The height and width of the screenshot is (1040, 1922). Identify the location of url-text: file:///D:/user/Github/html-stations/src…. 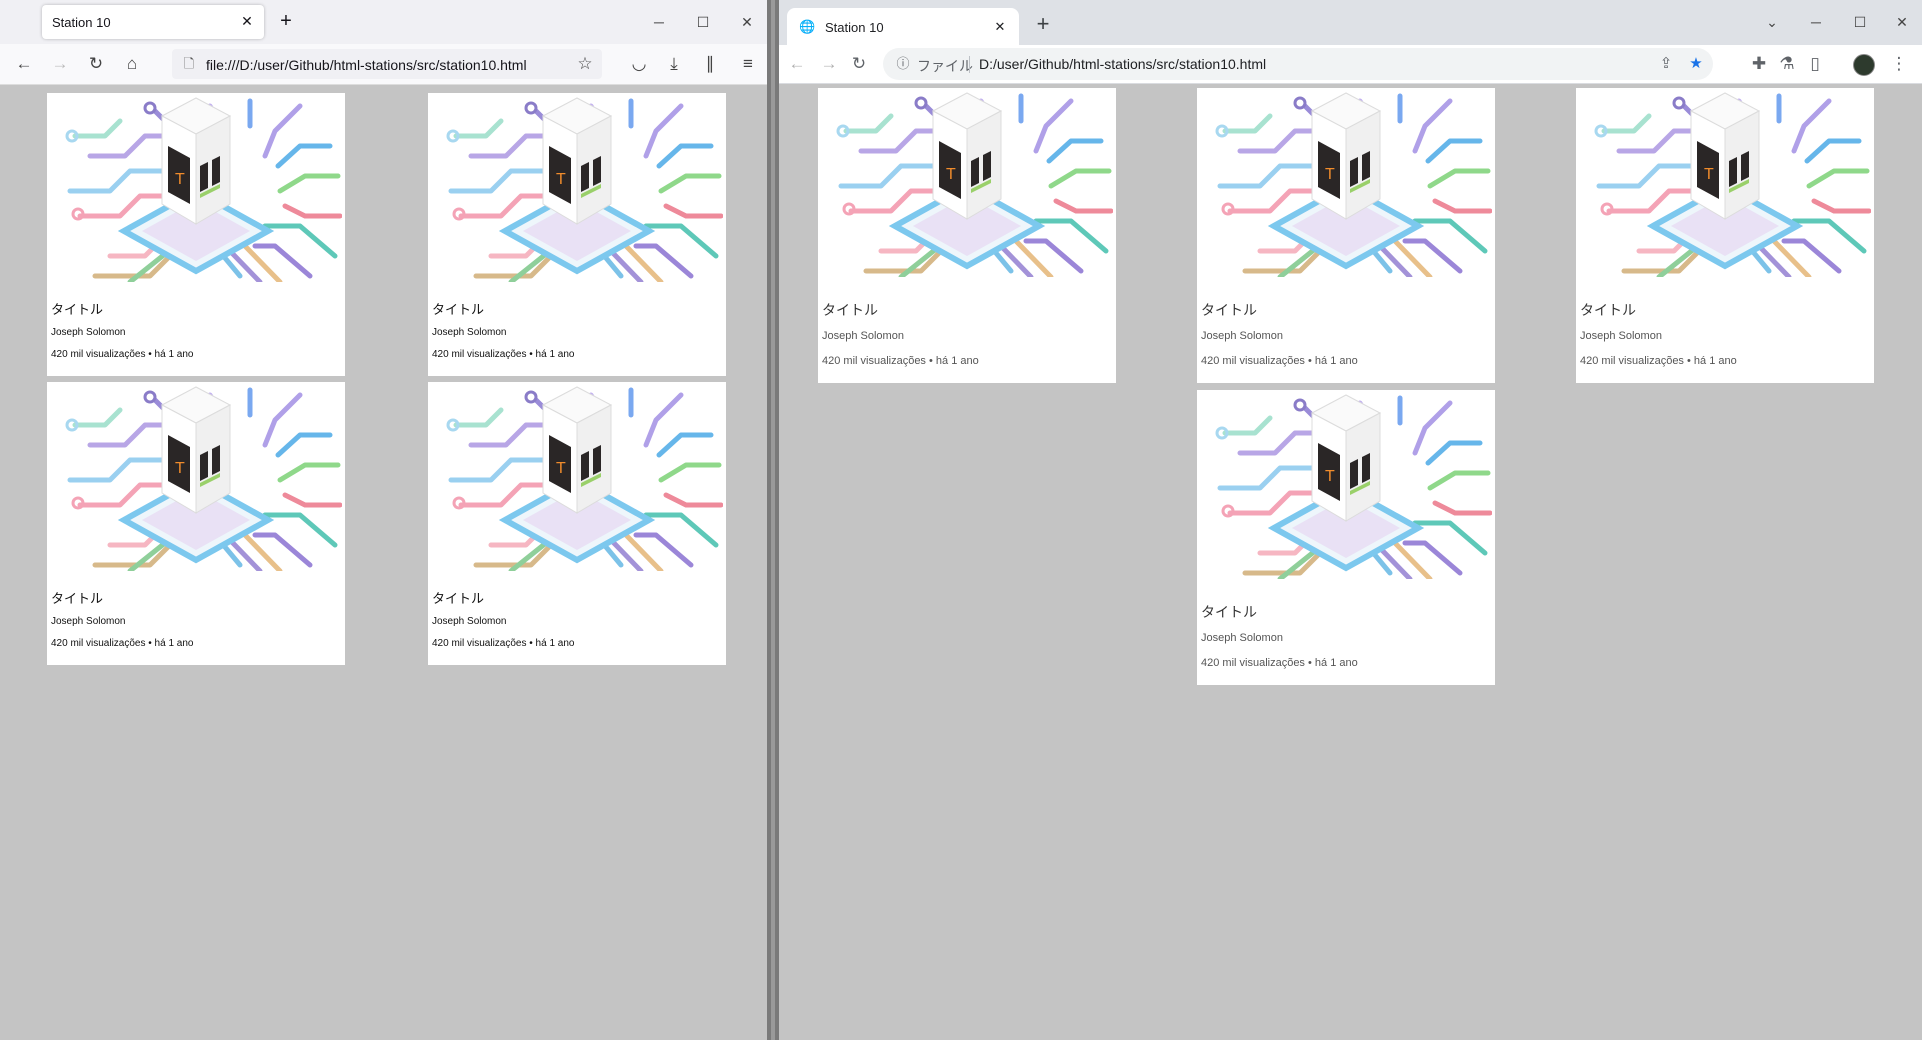
(366, 65).